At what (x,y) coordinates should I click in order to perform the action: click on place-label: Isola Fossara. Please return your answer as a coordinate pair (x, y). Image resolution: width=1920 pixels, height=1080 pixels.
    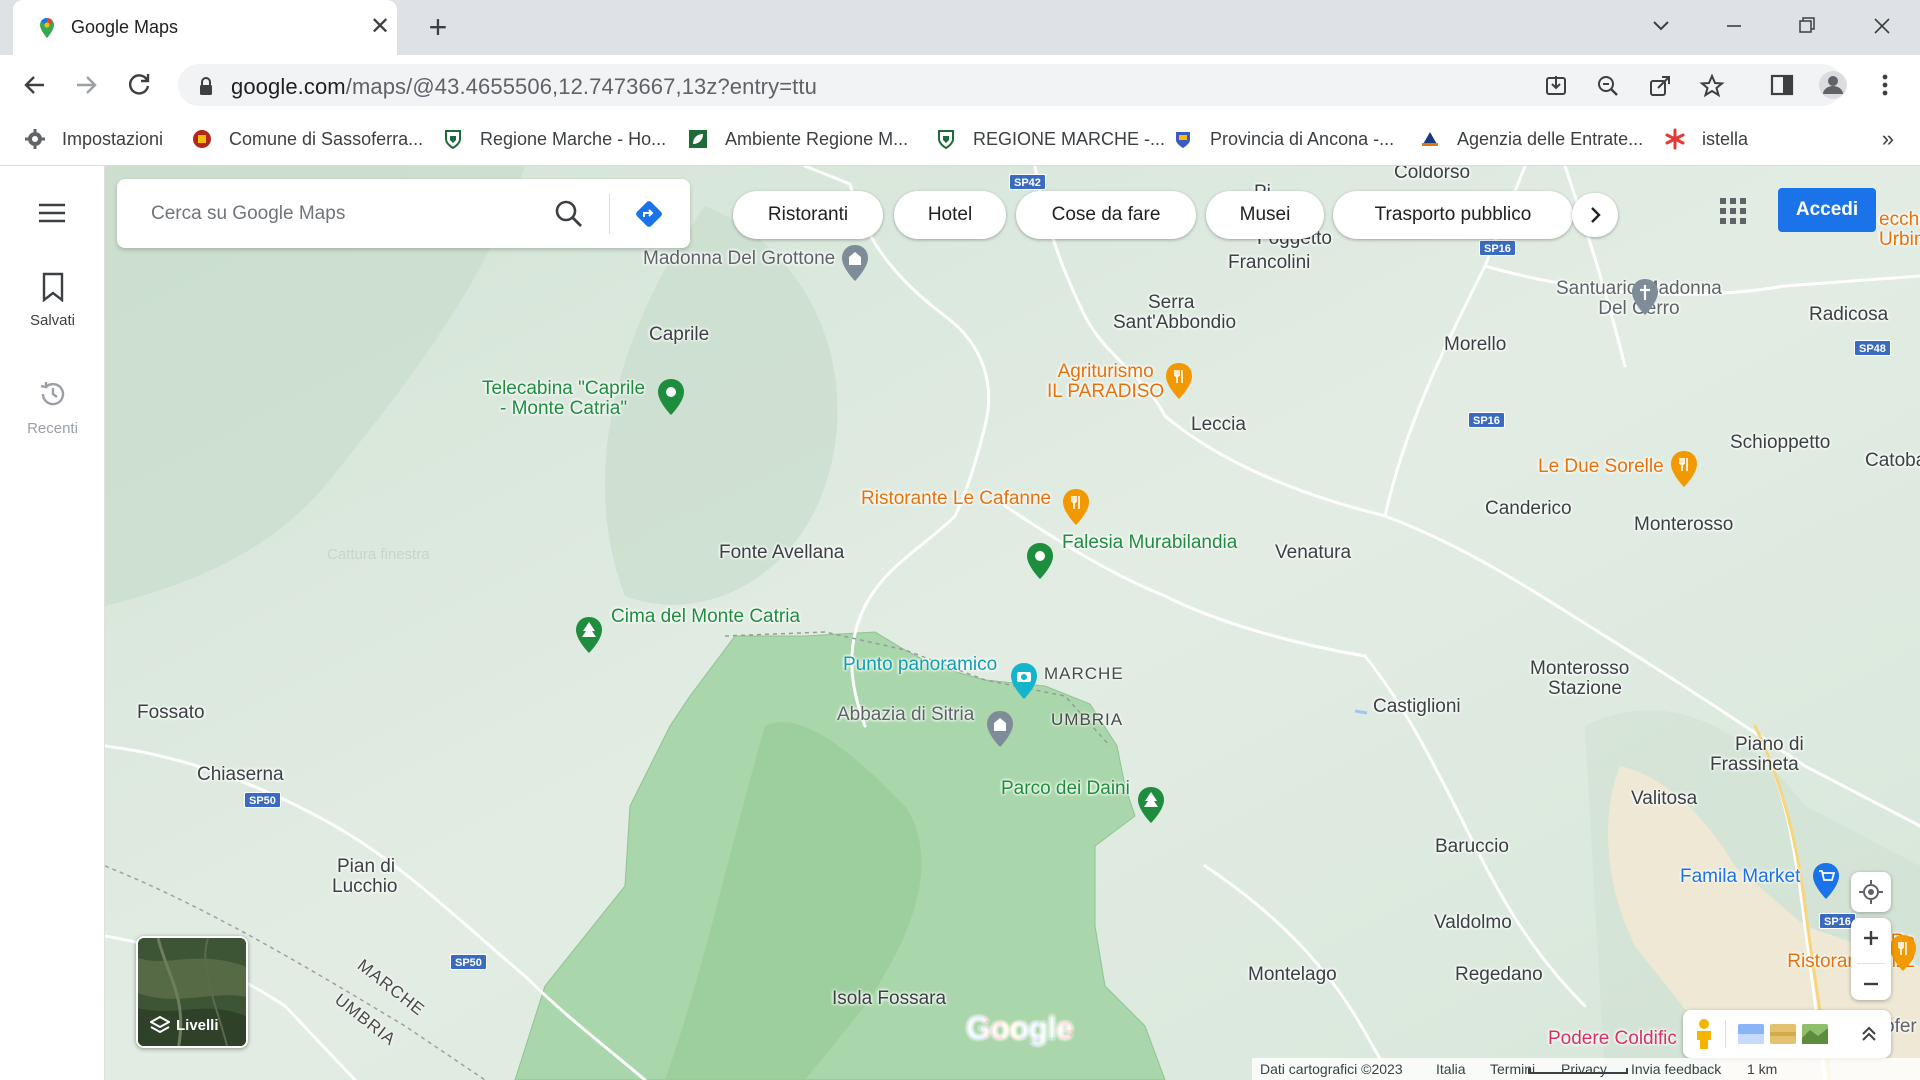
    Looking at the image, I should click on (889, 999).